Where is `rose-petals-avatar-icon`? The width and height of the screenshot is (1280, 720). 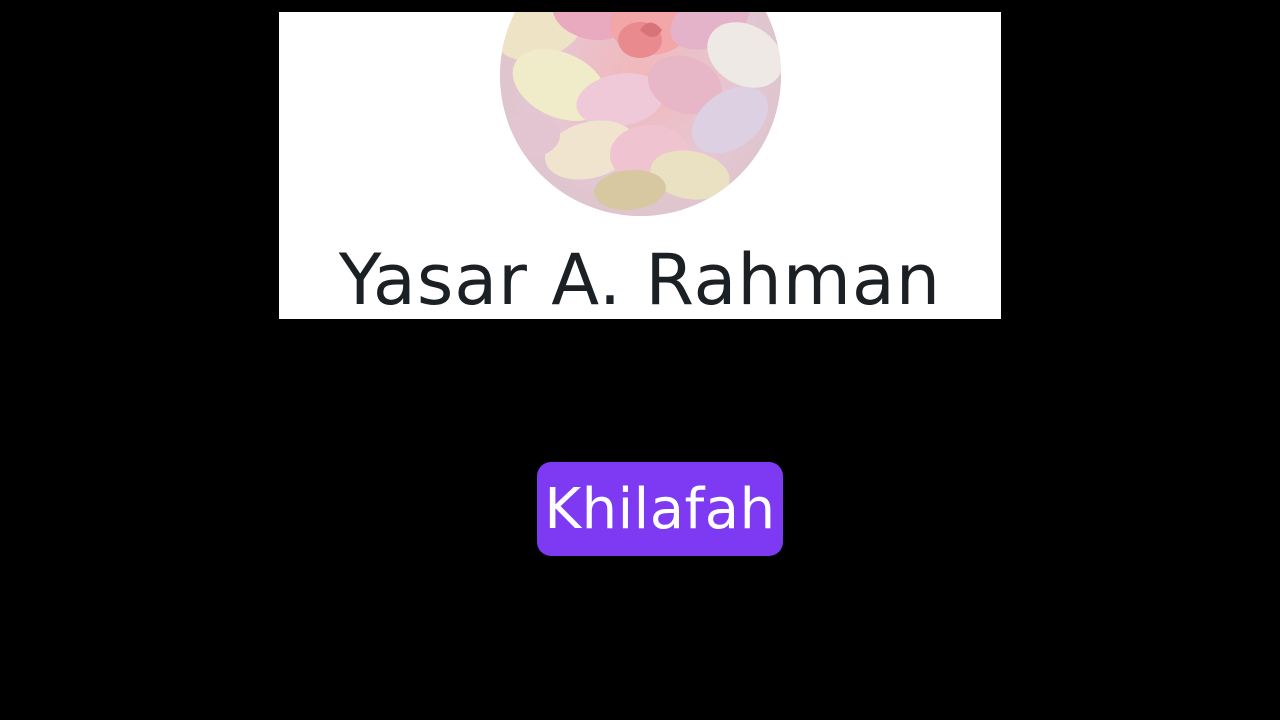 rose-petals-avatar-icon is located at coordinates (640, 114).